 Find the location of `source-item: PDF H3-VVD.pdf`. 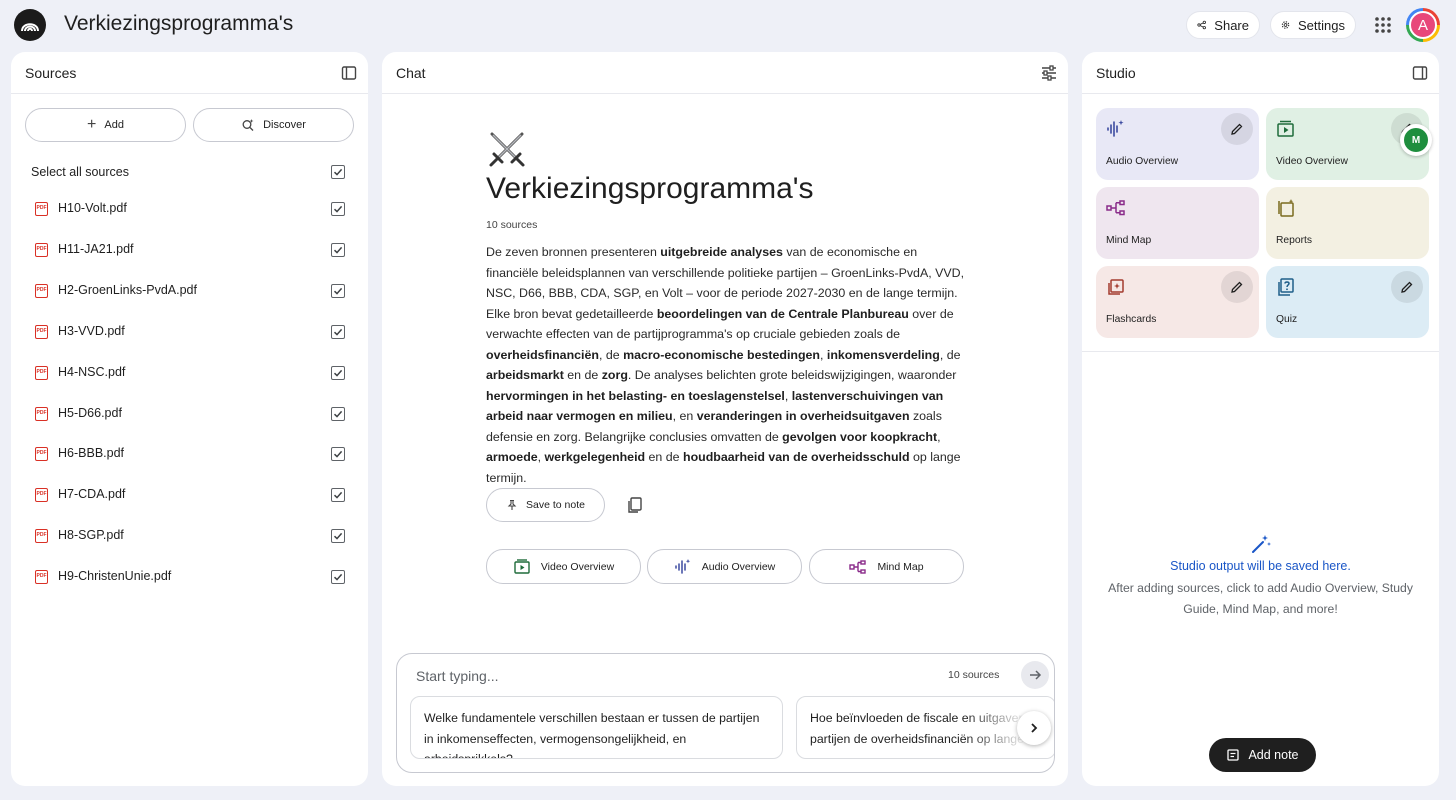

source-item: PDF H3-VVD.pdf is located at coordinates (189, 332).